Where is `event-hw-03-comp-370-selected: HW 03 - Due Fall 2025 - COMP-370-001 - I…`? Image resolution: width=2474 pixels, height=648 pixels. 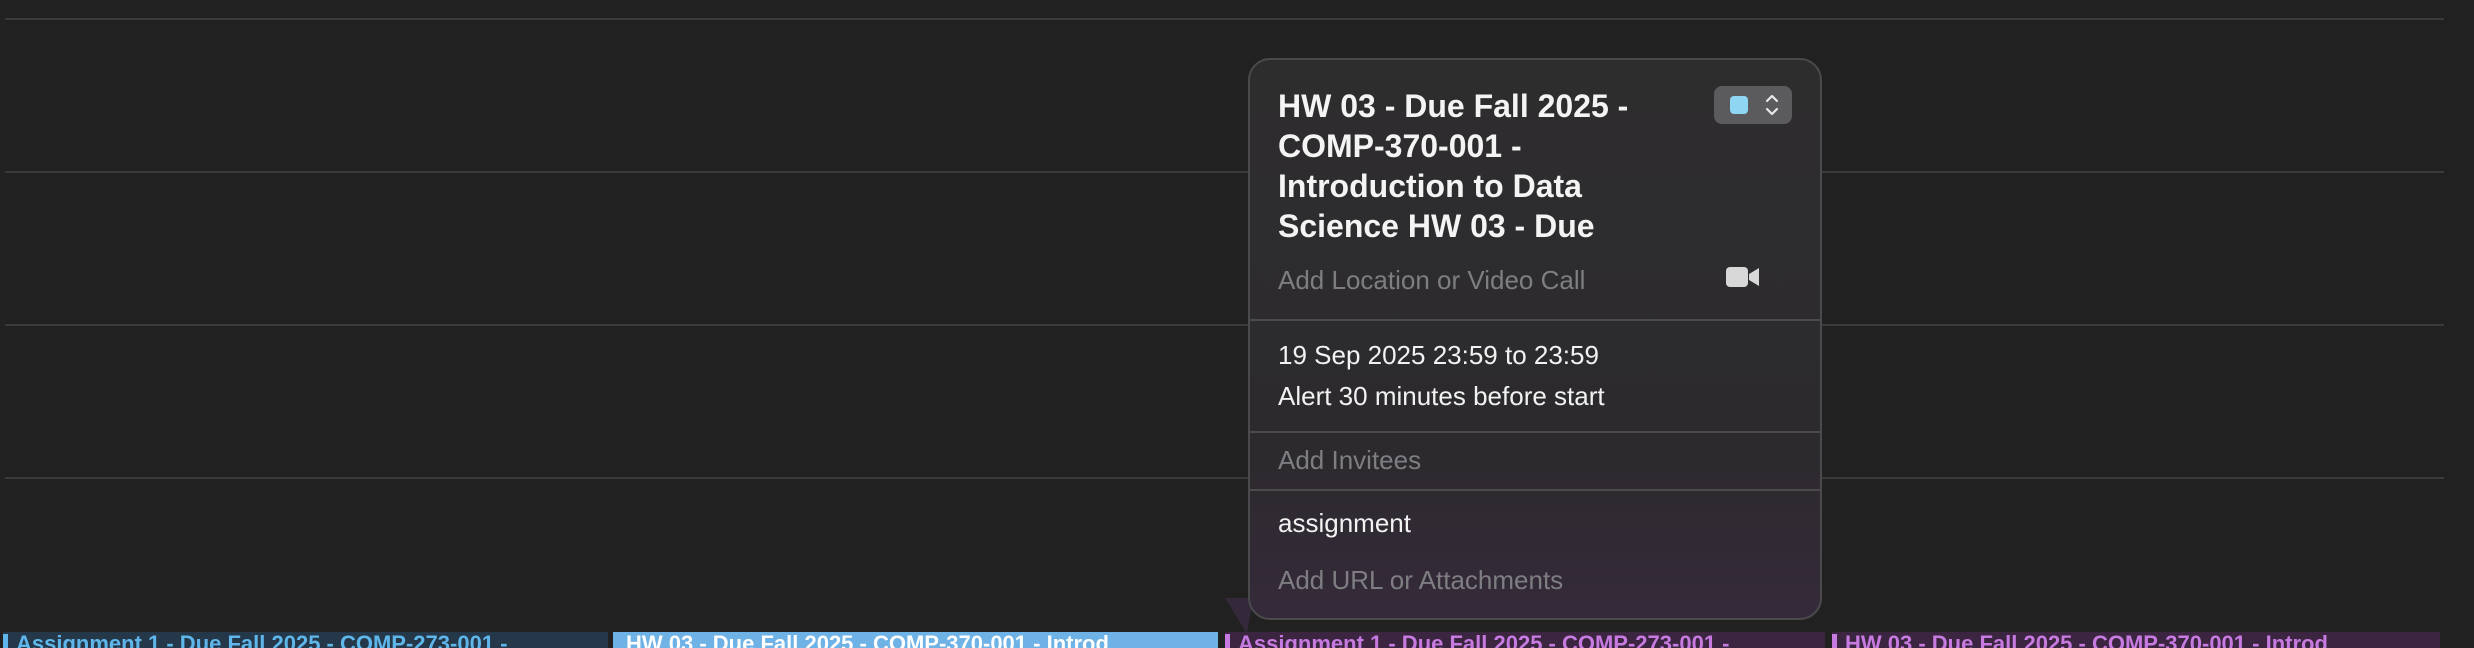 event-hw-03-comp-370-selected: HW 03 - Due Fall 2025 - COMP-370-001 - I… is located at coordinates (915, 640).